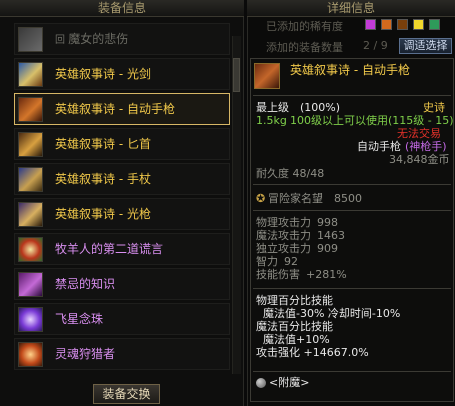 Image resolution: width=455 pixels, height=406 pixels. What do you see at coordinates (103, 144) in the screenshot?
I see `equipment-item-label: 英雄叙事诗 - 匕首` at bounding box center [103, 144].